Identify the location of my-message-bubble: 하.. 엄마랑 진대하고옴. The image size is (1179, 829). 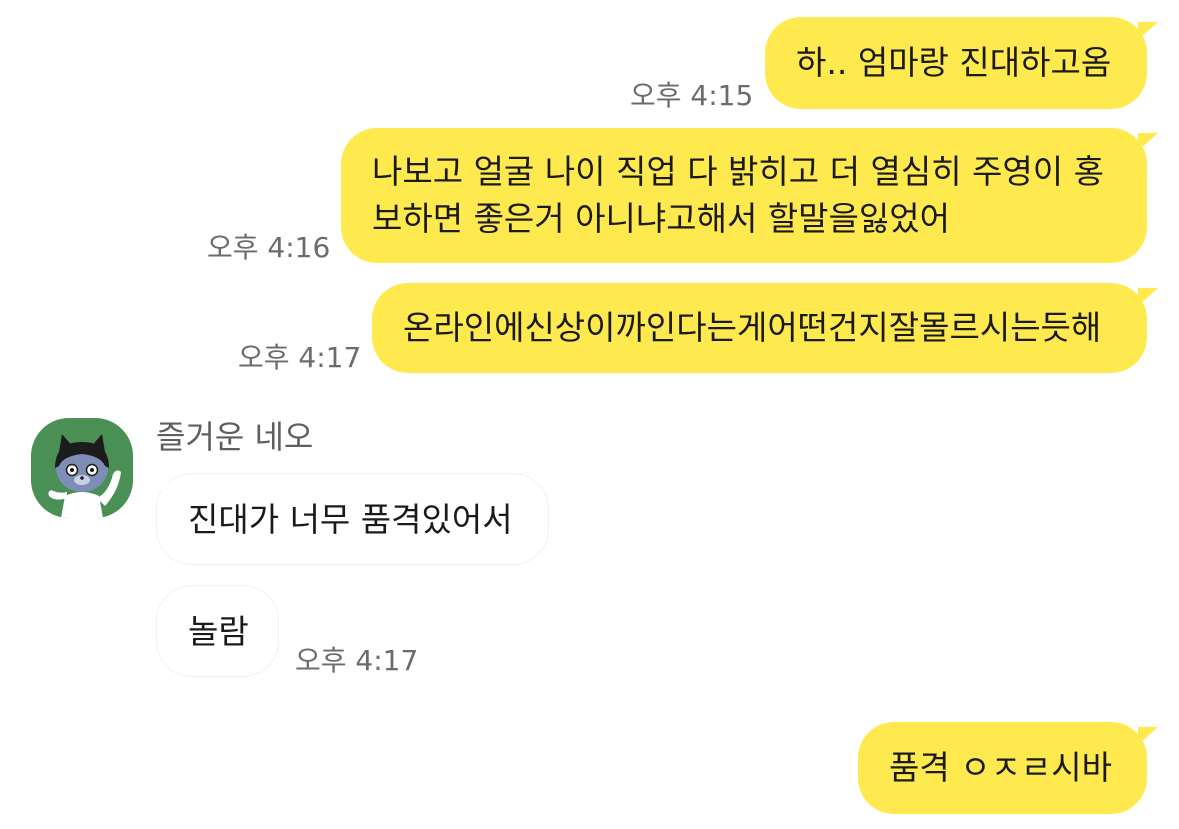
(956, 63).